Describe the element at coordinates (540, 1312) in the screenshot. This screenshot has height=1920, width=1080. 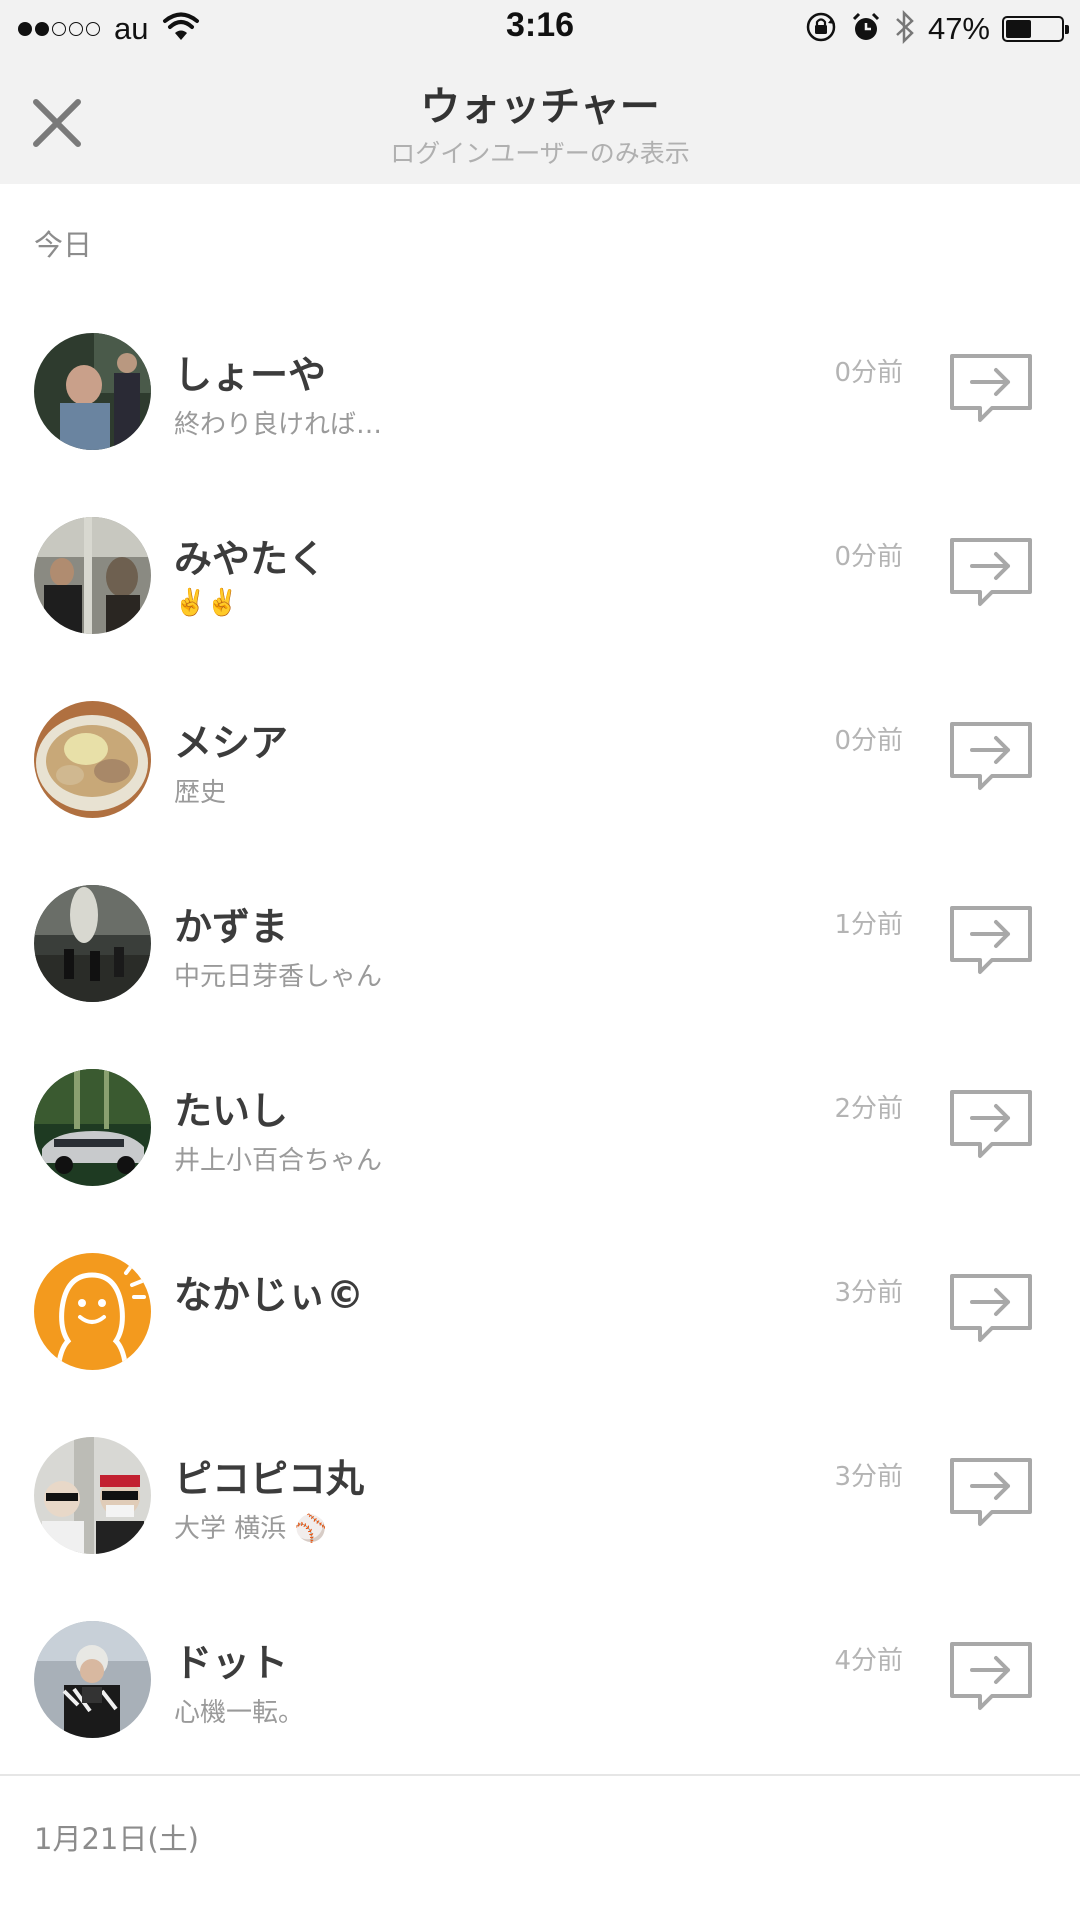
I see `list-item: なかじぃ© 3分前` at that location.